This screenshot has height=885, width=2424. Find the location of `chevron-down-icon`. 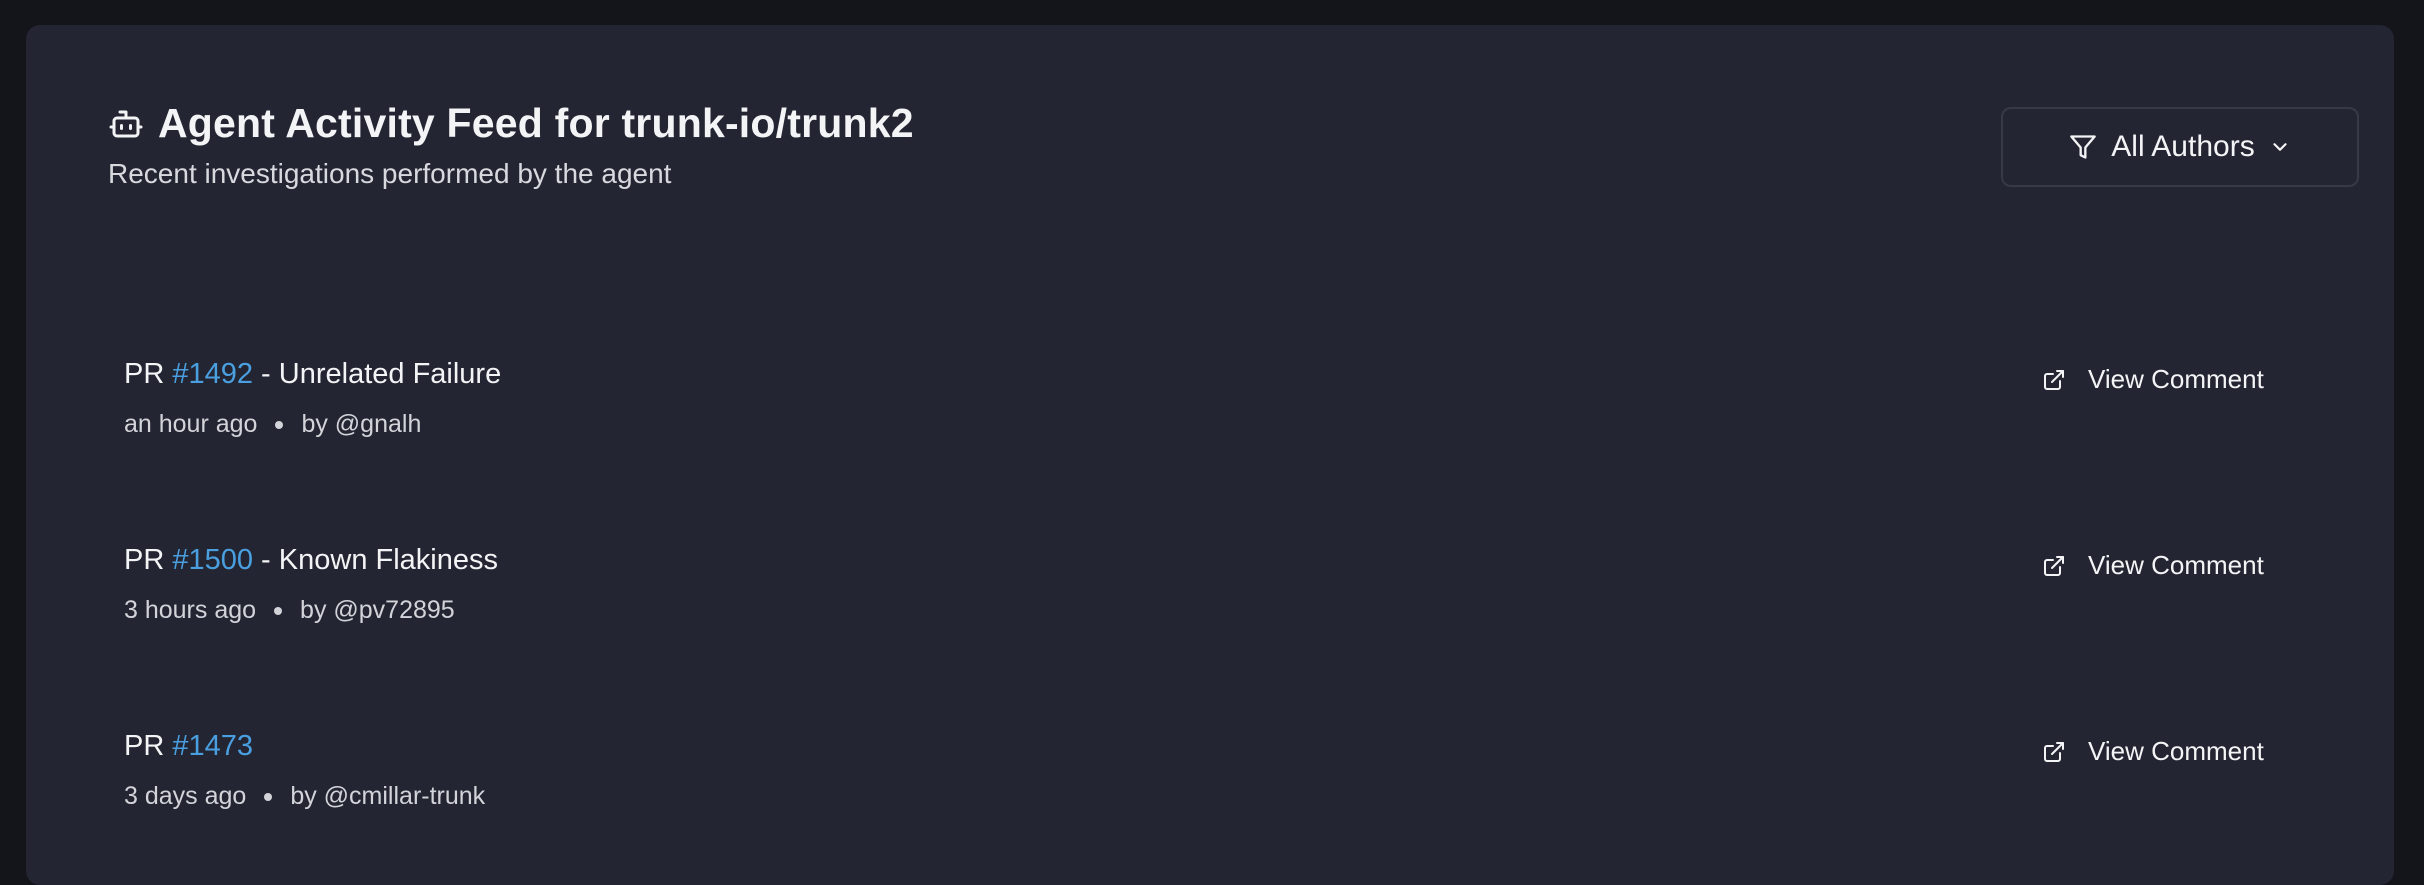

chevron-down-icon is located at coordinates (2280, 147).